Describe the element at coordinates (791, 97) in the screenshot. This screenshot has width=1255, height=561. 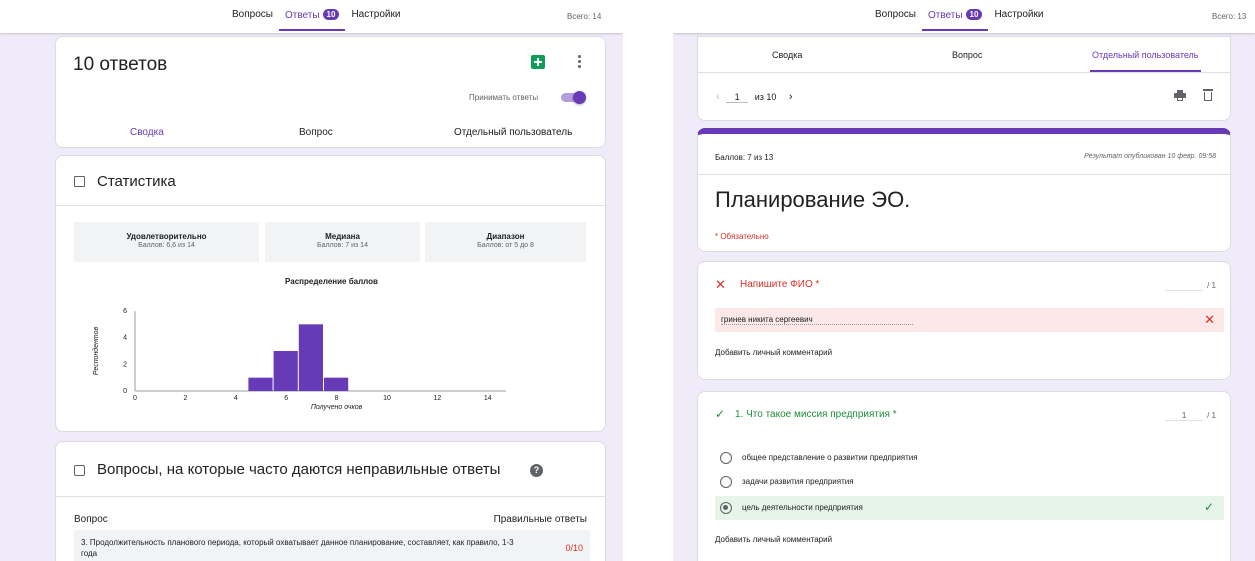
I see `next-response-icon: ›` at that location.